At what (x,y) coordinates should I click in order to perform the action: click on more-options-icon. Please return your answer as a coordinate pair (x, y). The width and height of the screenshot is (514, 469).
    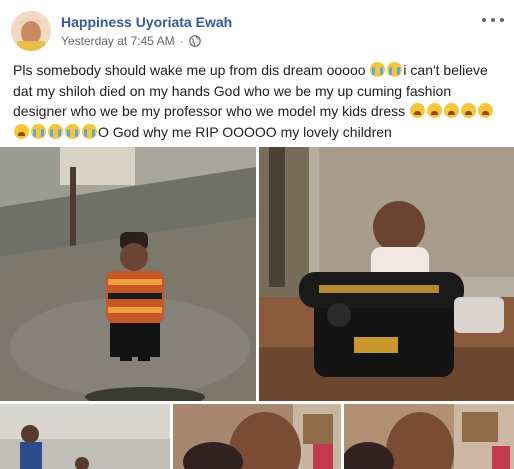
    Looking at the image, I should click on (493, 20).